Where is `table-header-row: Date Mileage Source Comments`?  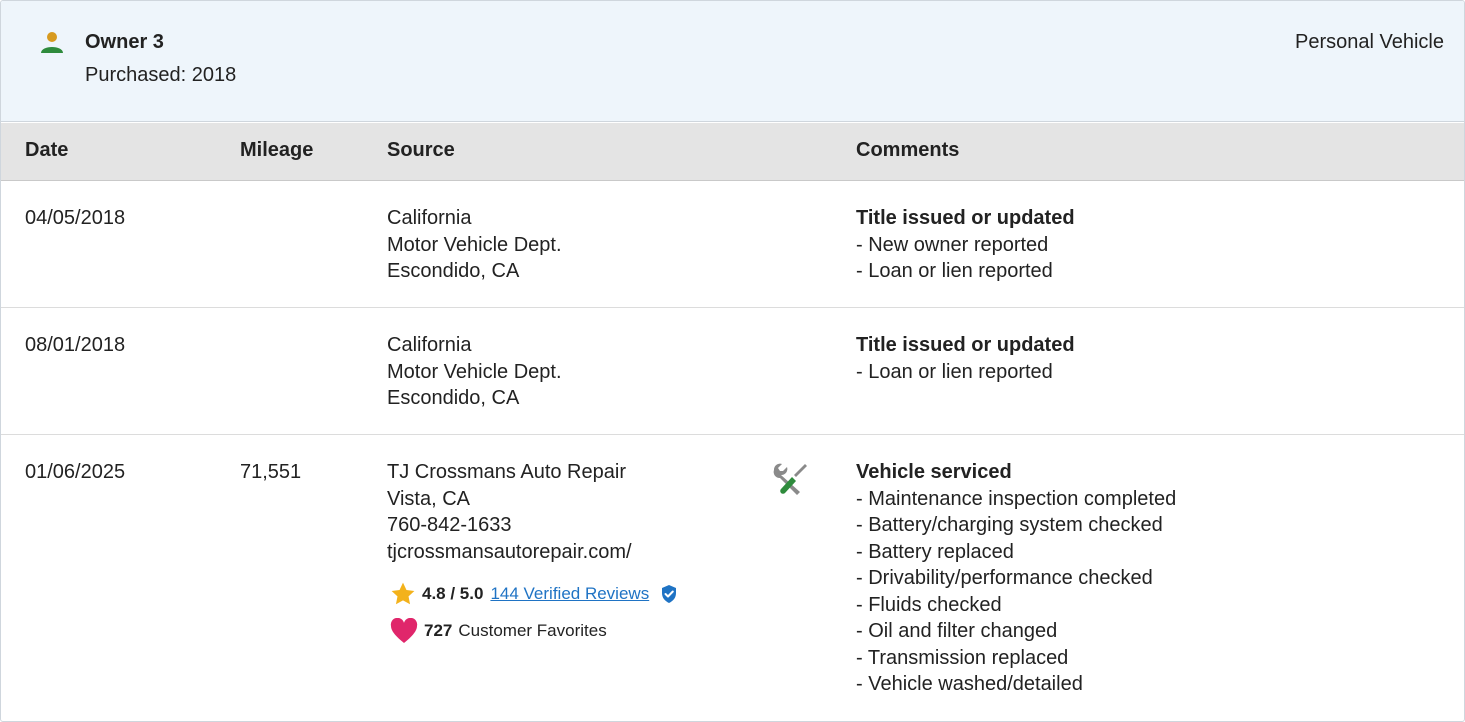
table-header-row: Date Mileage Source Comments is located at coordinates (732, 152).